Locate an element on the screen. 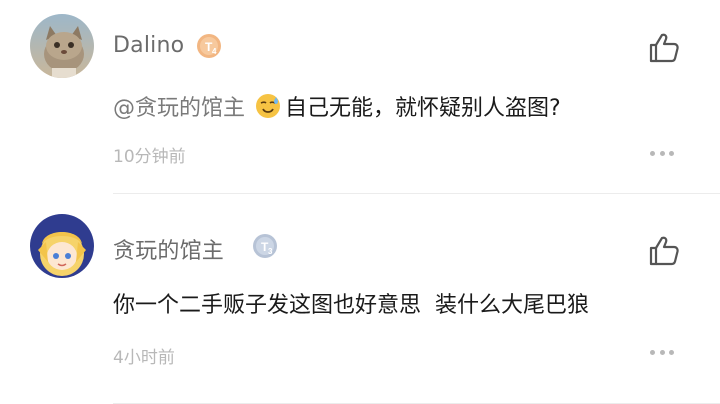  timestamp: 10分钟前 is located at coordinates (149, 157).